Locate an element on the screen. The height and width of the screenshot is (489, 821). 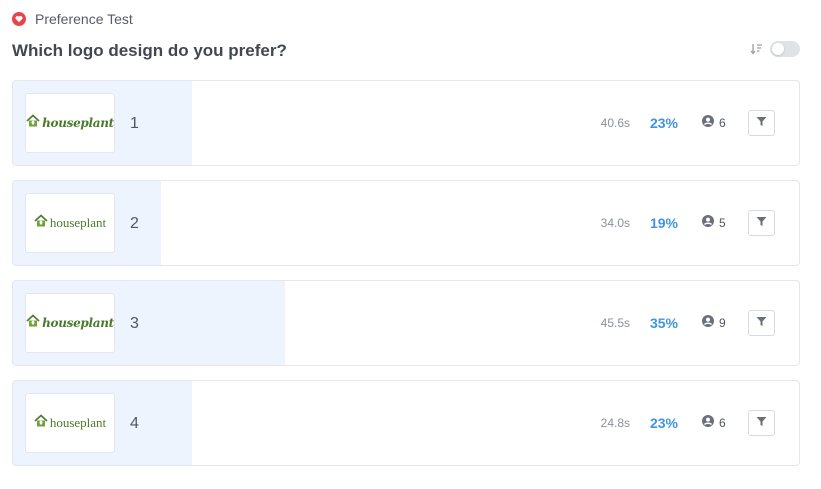
test-header: Preference Test is located at coordinates (72, 19).